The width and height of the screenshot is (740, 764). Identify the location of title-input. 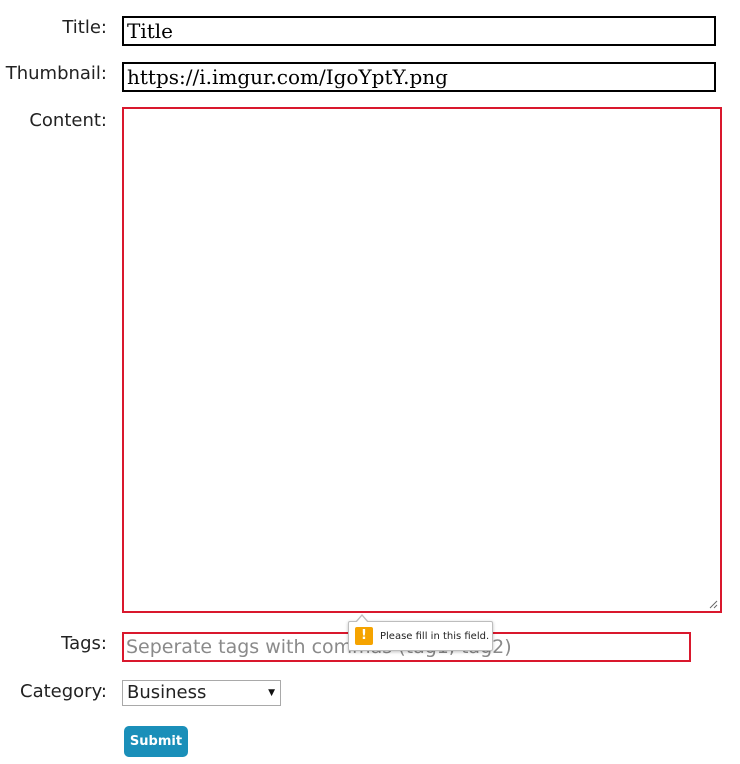
(419, 31).